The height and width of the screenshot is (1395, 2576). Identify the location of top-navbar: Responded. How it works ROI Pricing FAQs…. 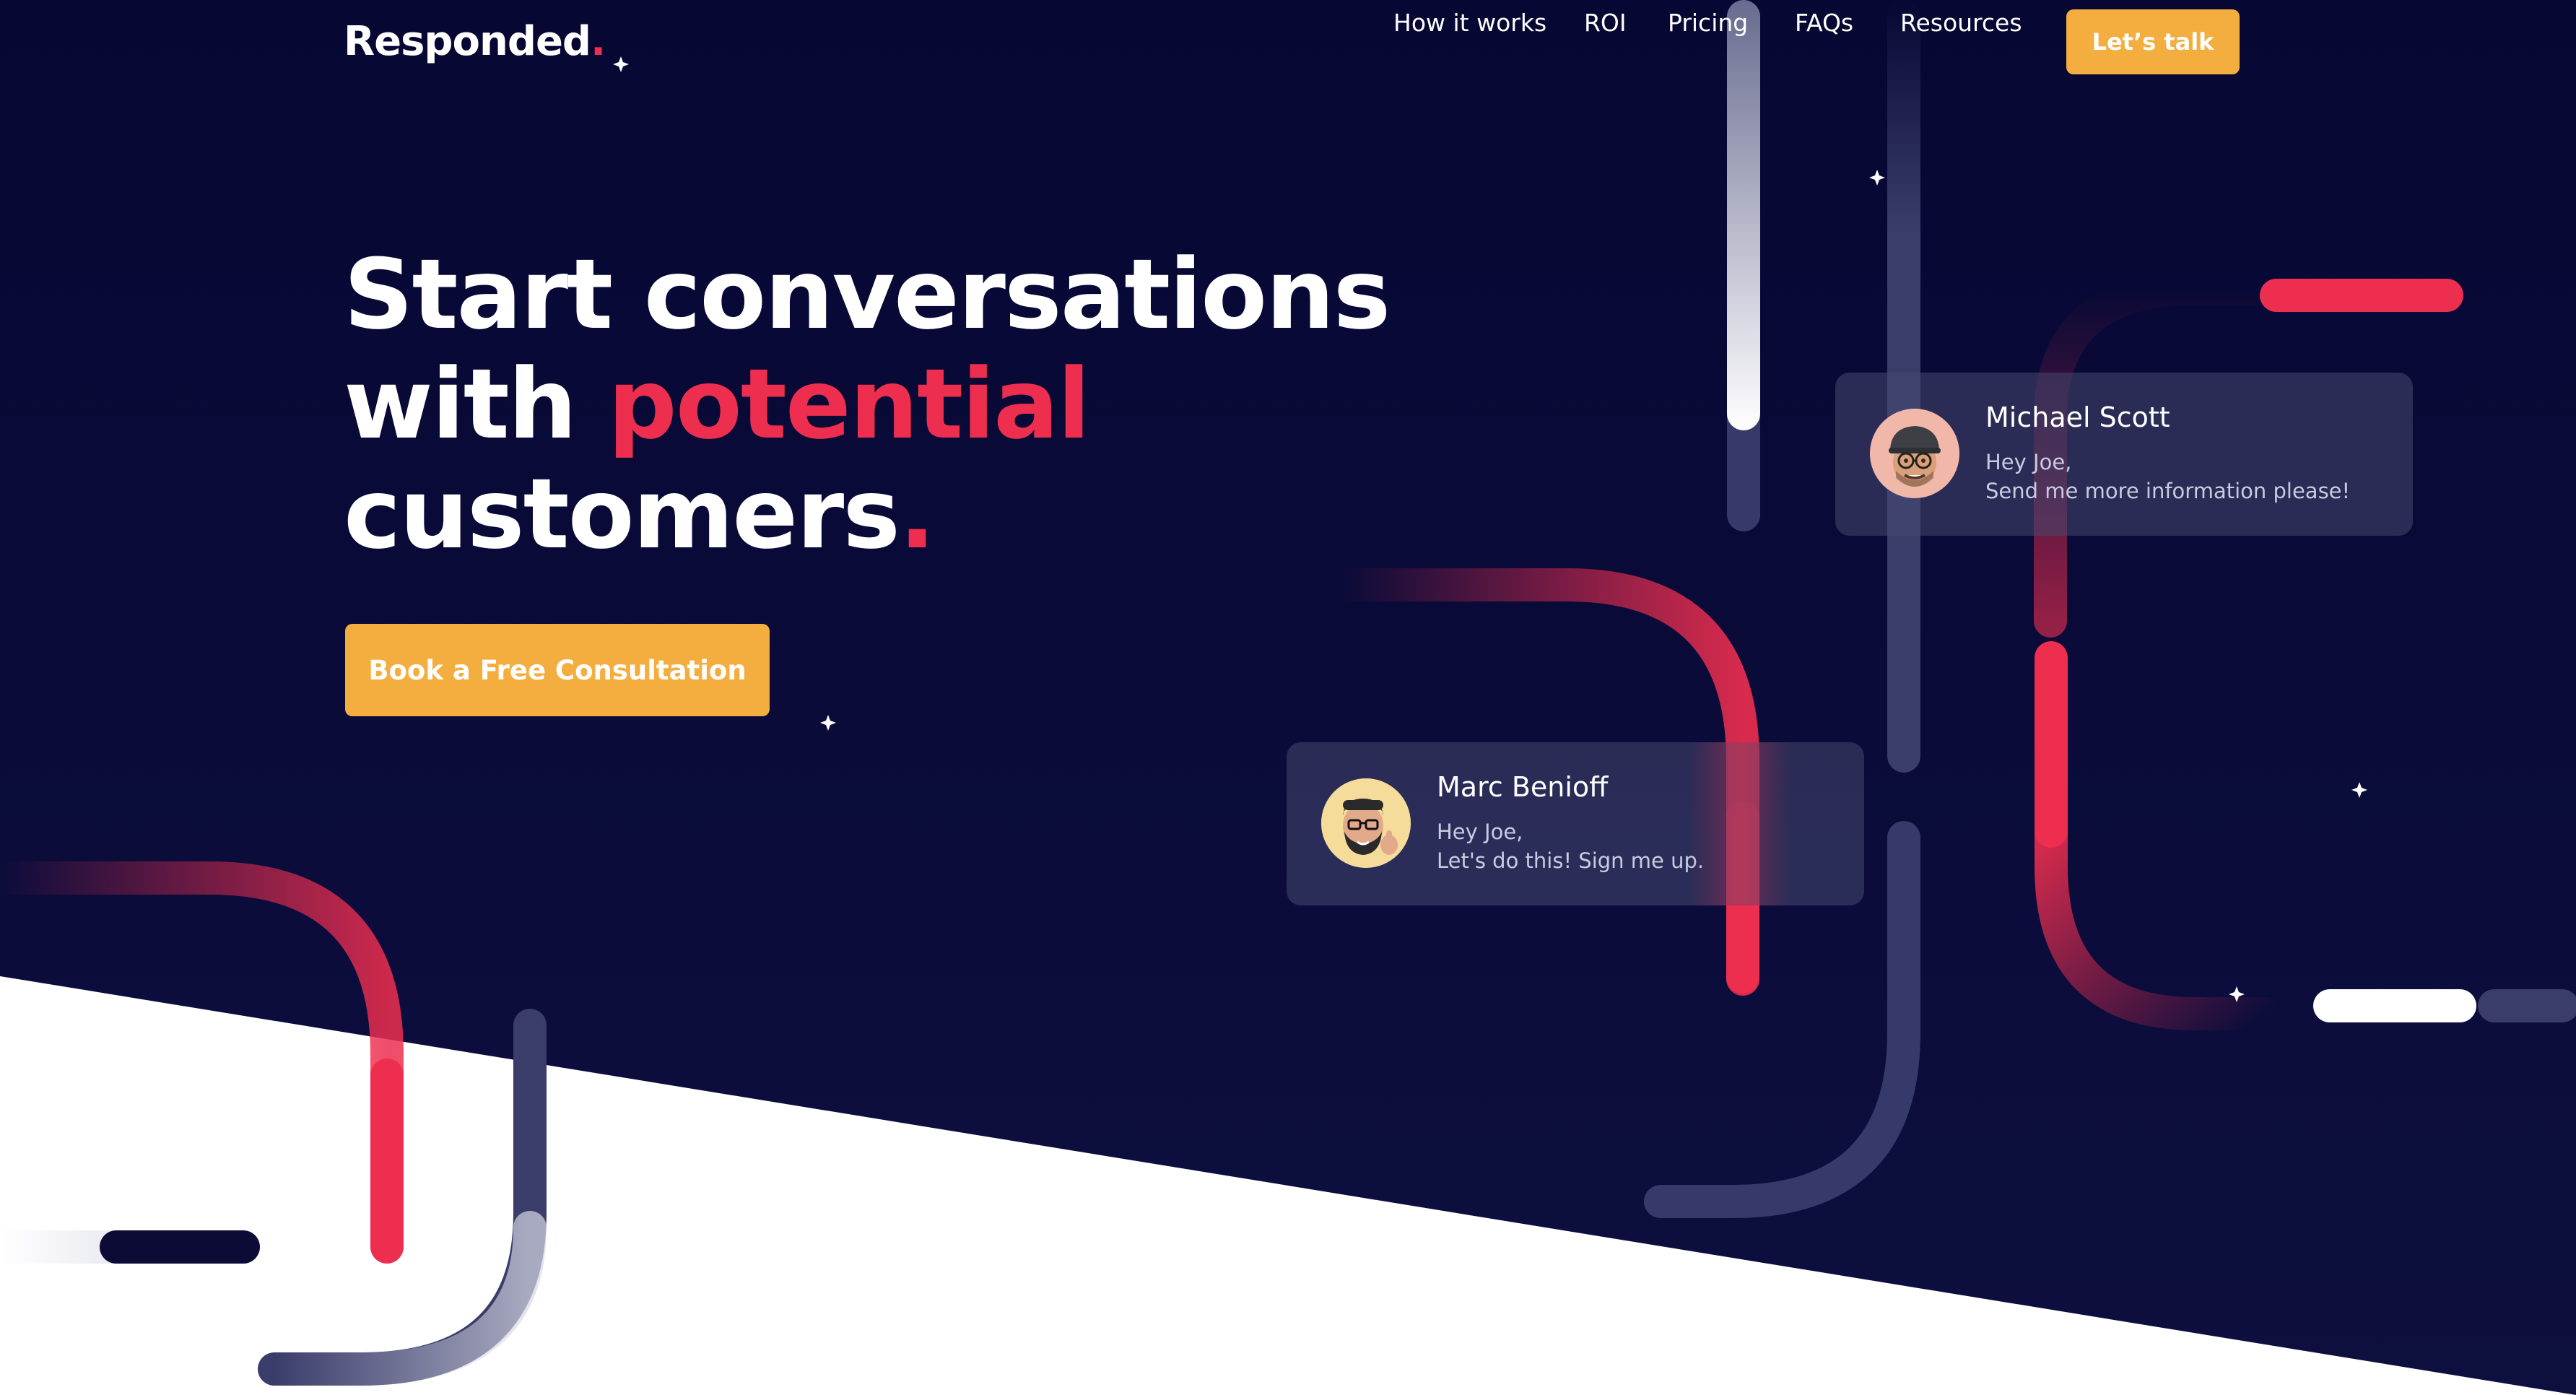
(1288, 43).